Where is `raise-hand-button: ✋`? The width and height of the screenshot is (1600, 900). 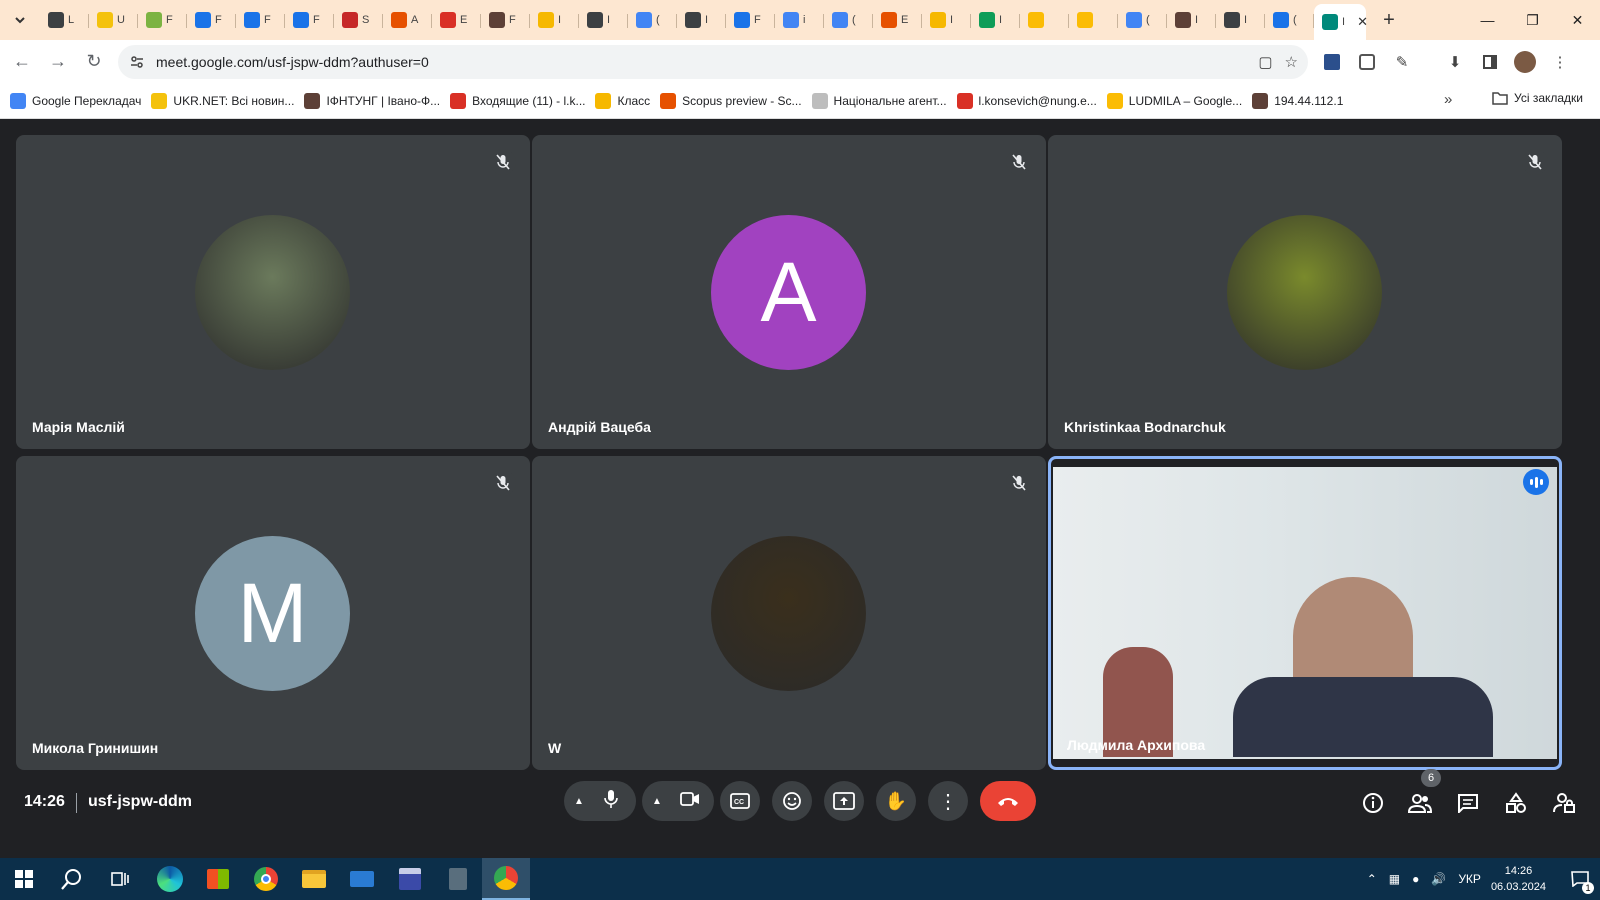
raise-hand-button: ✋ is located at coordinates (896, 801).